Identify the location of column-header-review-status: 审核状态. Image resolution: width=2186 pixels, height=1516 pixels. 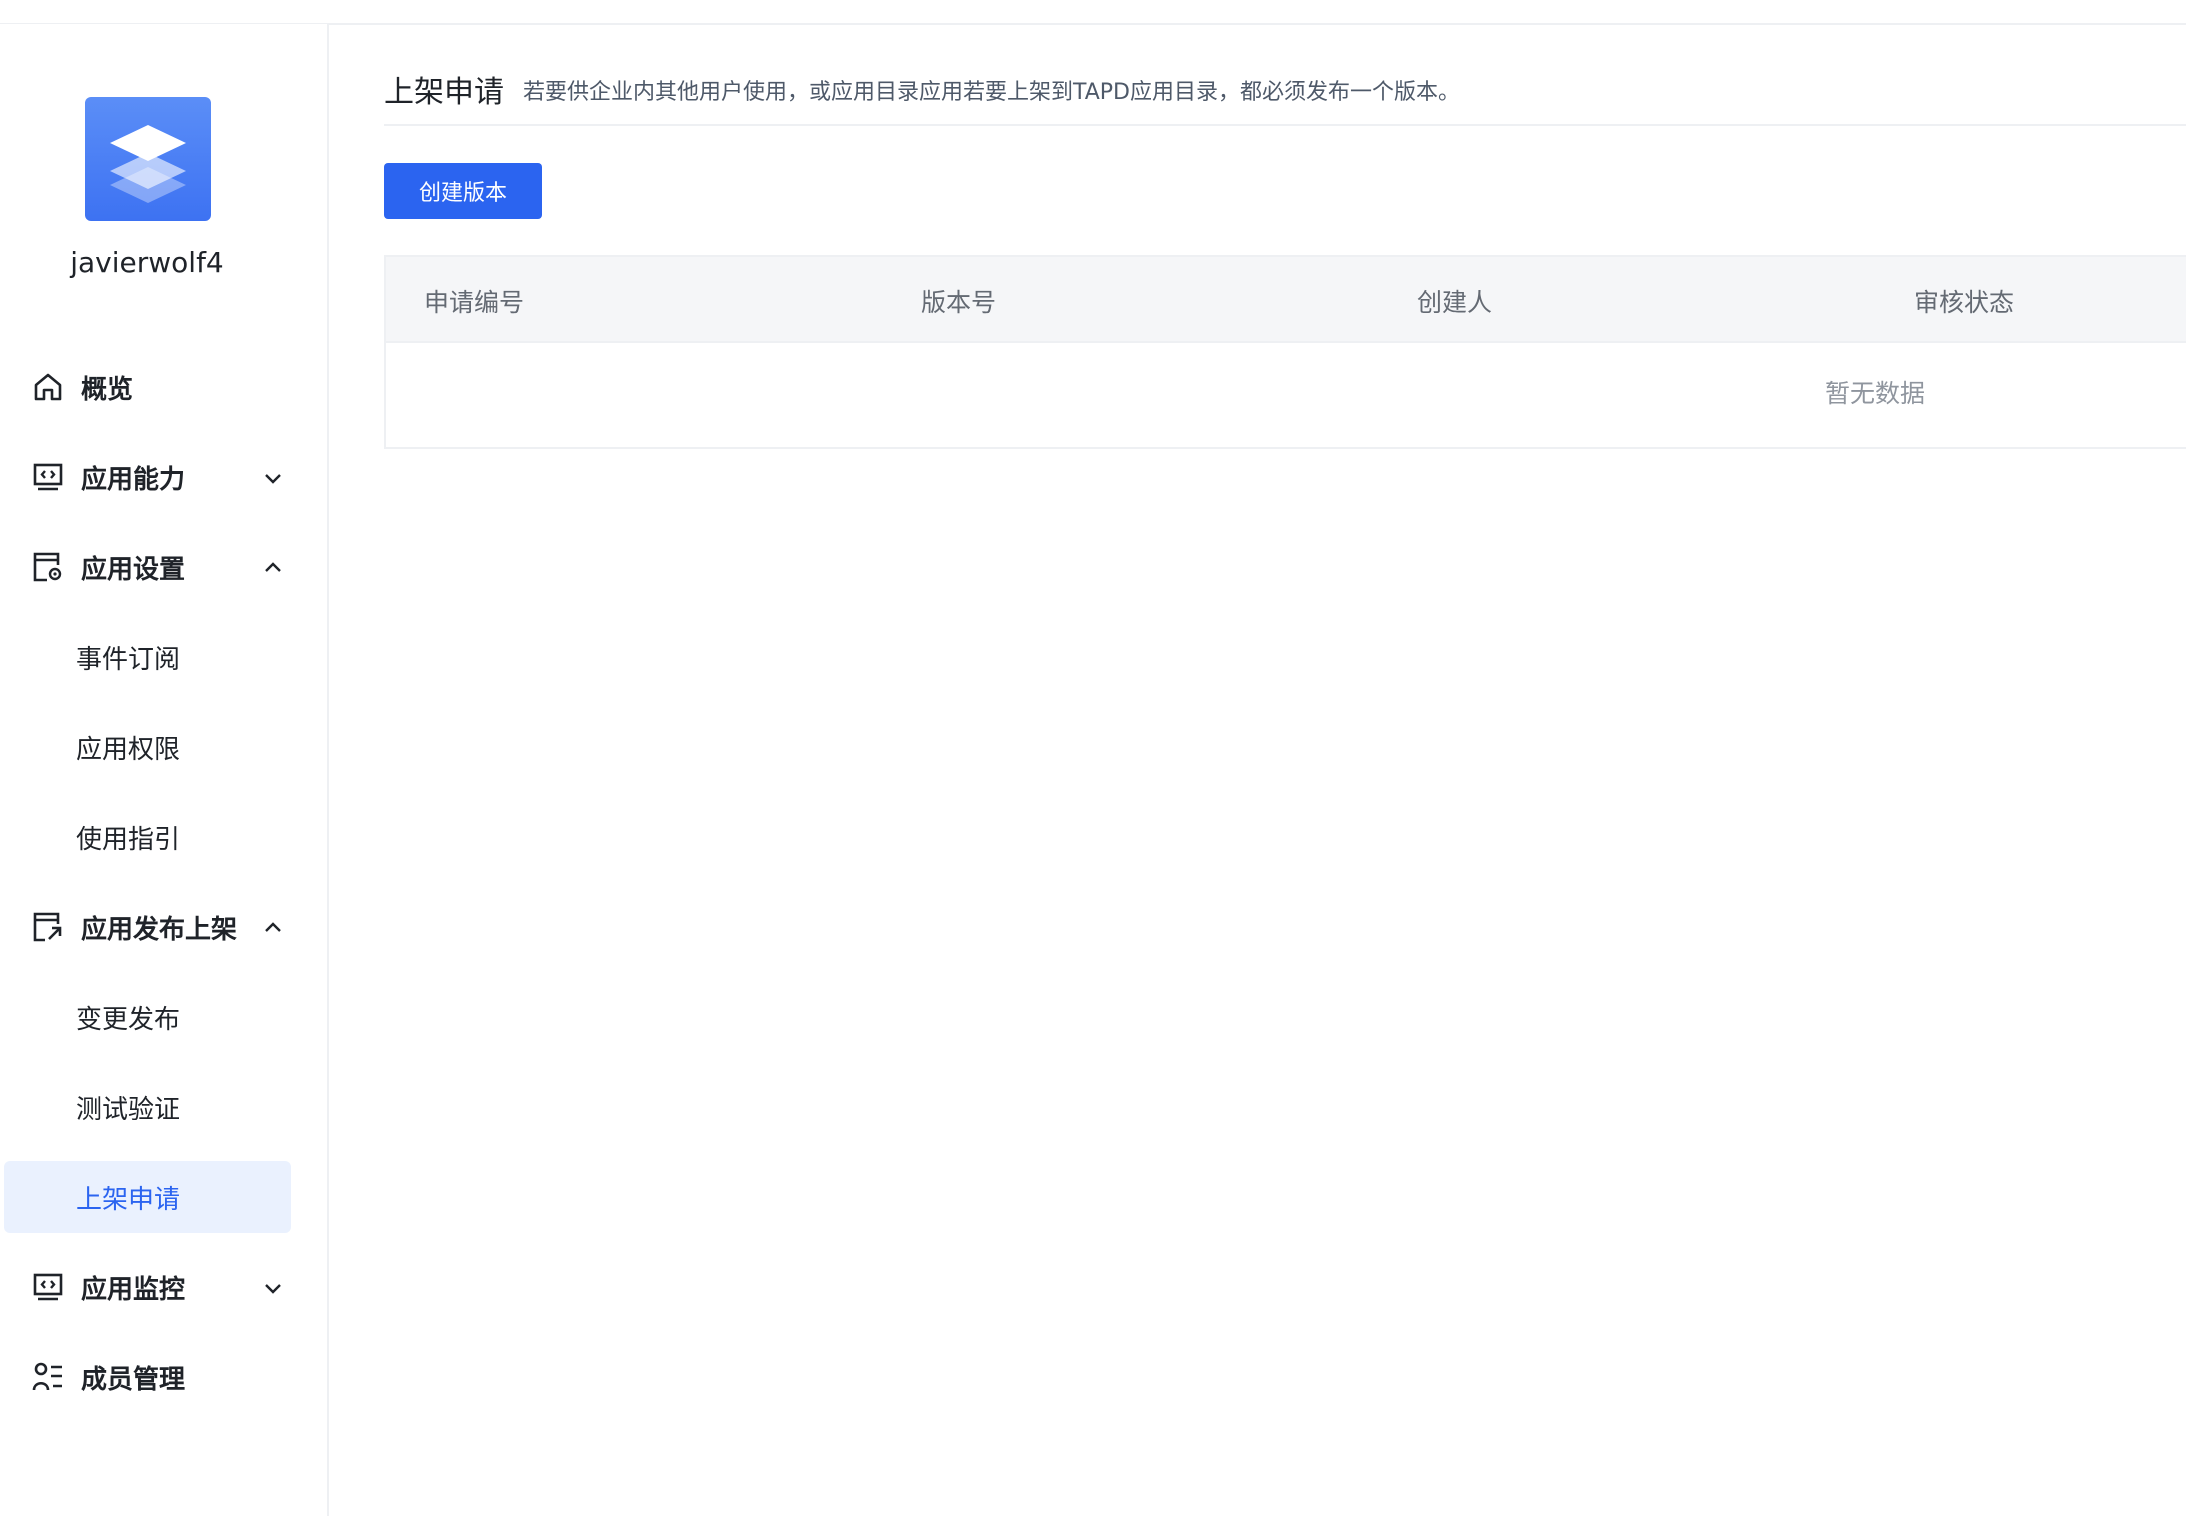
(1964, 302).